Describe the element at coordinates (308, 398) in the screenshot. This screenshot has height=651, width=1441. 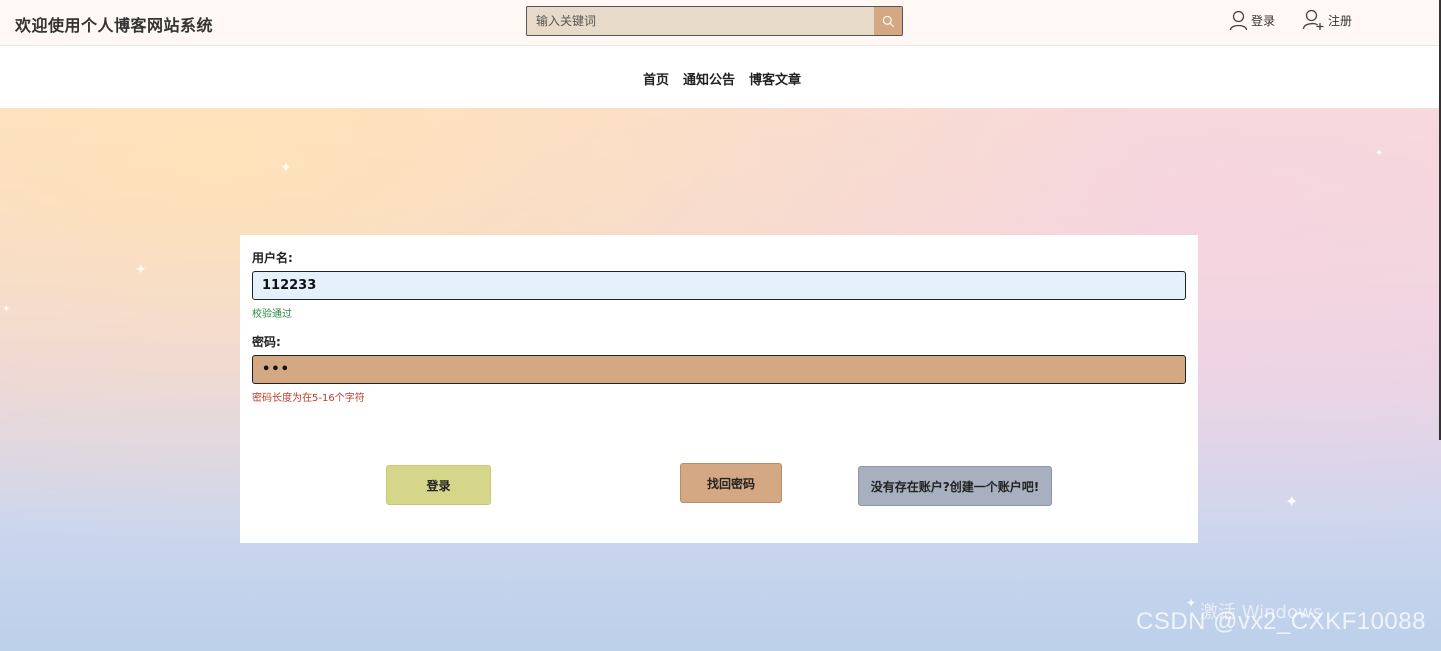
I see `password-validation-message: 密码长度为在5-16个字符` at that location.